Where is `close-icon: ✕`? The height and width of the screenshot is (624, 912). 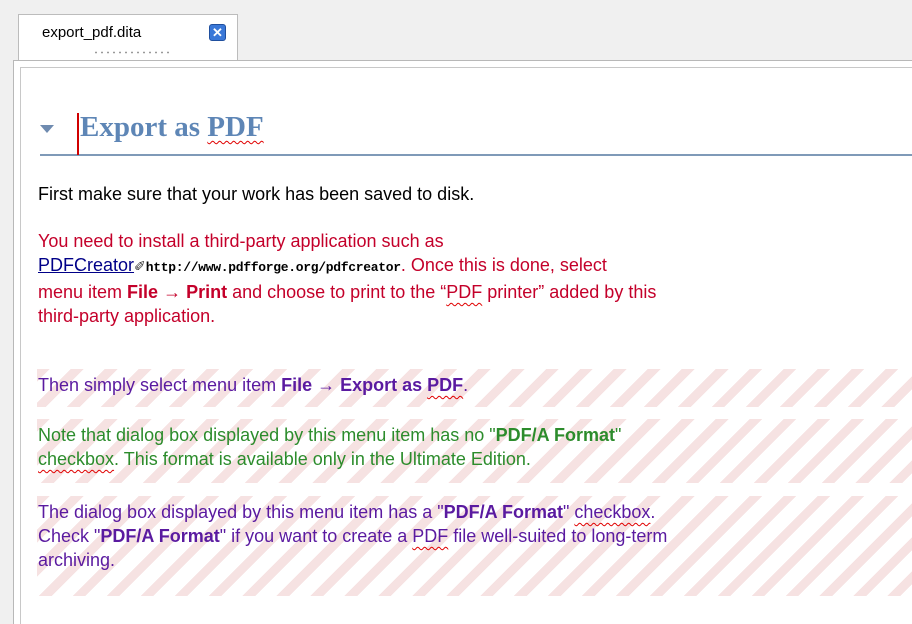 close-icon: ✕ is located at coordinates (217, 32).